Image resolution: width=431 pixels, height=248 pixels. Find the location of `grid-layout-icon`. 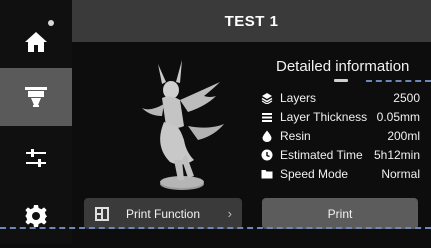

grid-layout-icon is located at coordinates (102, 213).